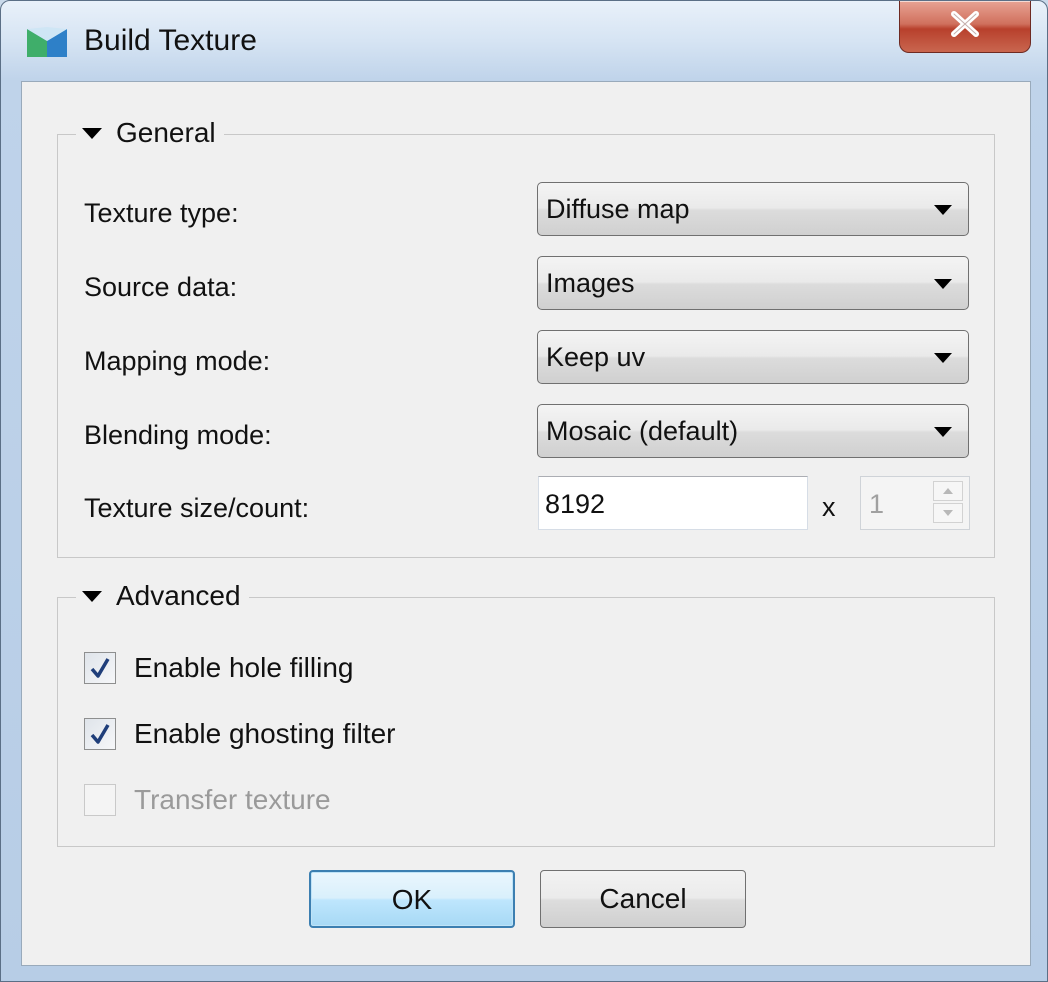  Describe the element at coordinates (596, 357) in the screenshot. I see `mapping-mode-value: Keep uv` at that location.